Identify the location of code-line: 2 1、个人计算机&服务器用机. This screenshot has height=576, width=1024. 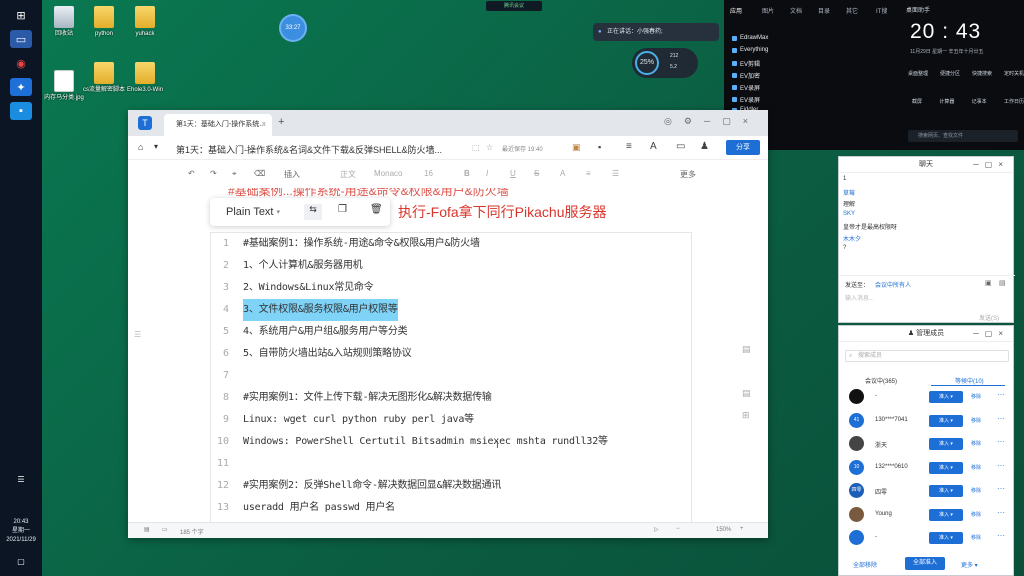
(451, 266).